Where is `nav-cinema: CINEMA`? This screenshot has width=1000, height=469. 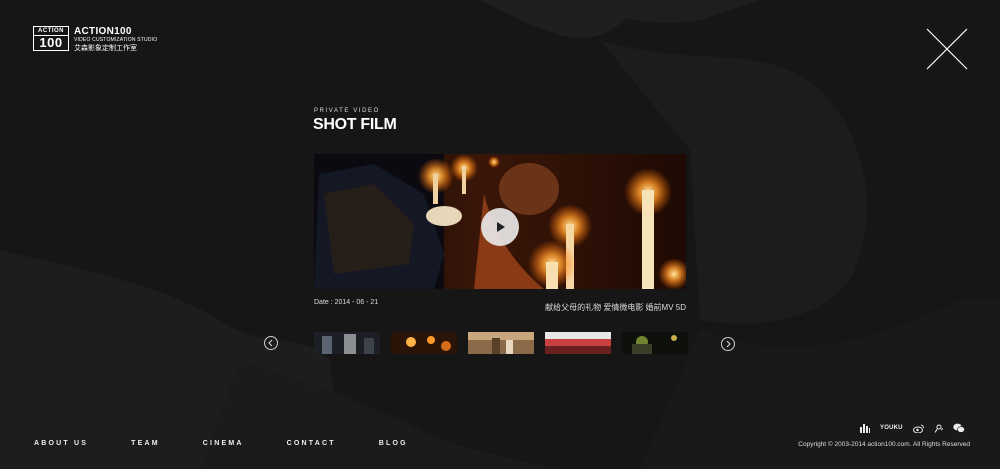
nav-cinema: CINEMA is located at coordinates (223, 443).